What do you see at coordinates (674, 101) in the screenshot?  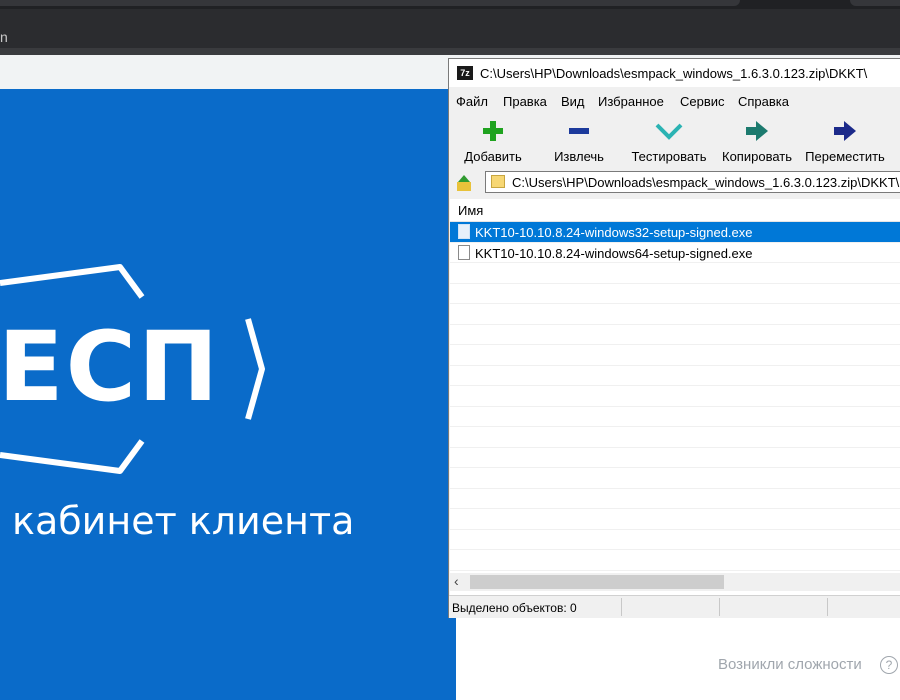 I see `menu-bar: Файл Правка Вид Избранное Сервис Справка` at bounding box center [674, 101].